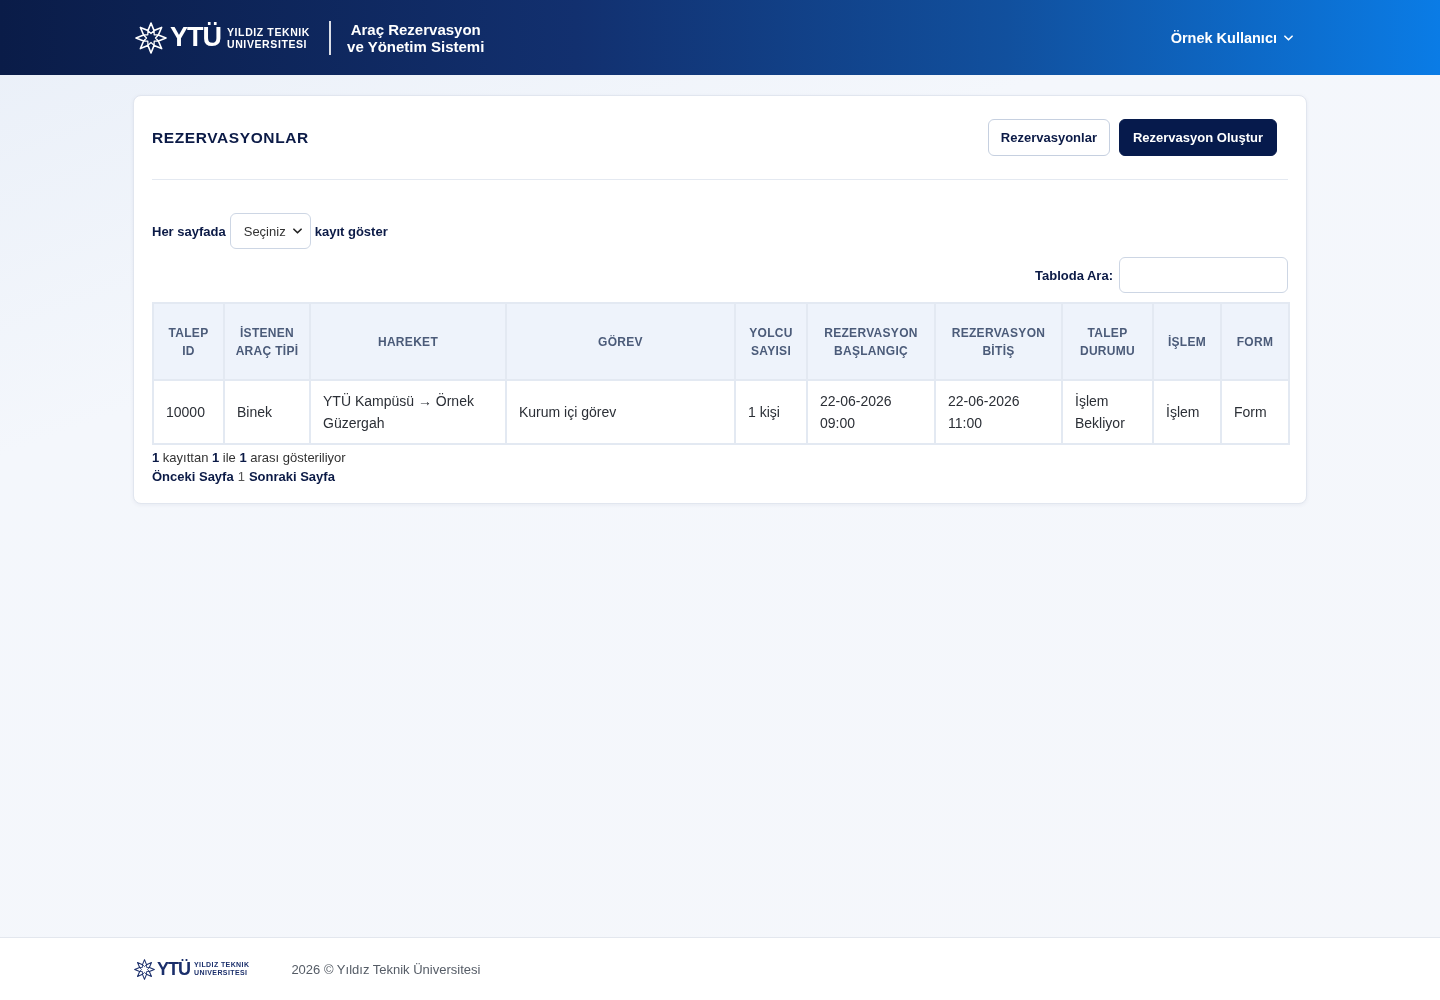  I want to click on column-header: TALEP DURUMU, so click(1107, 341).